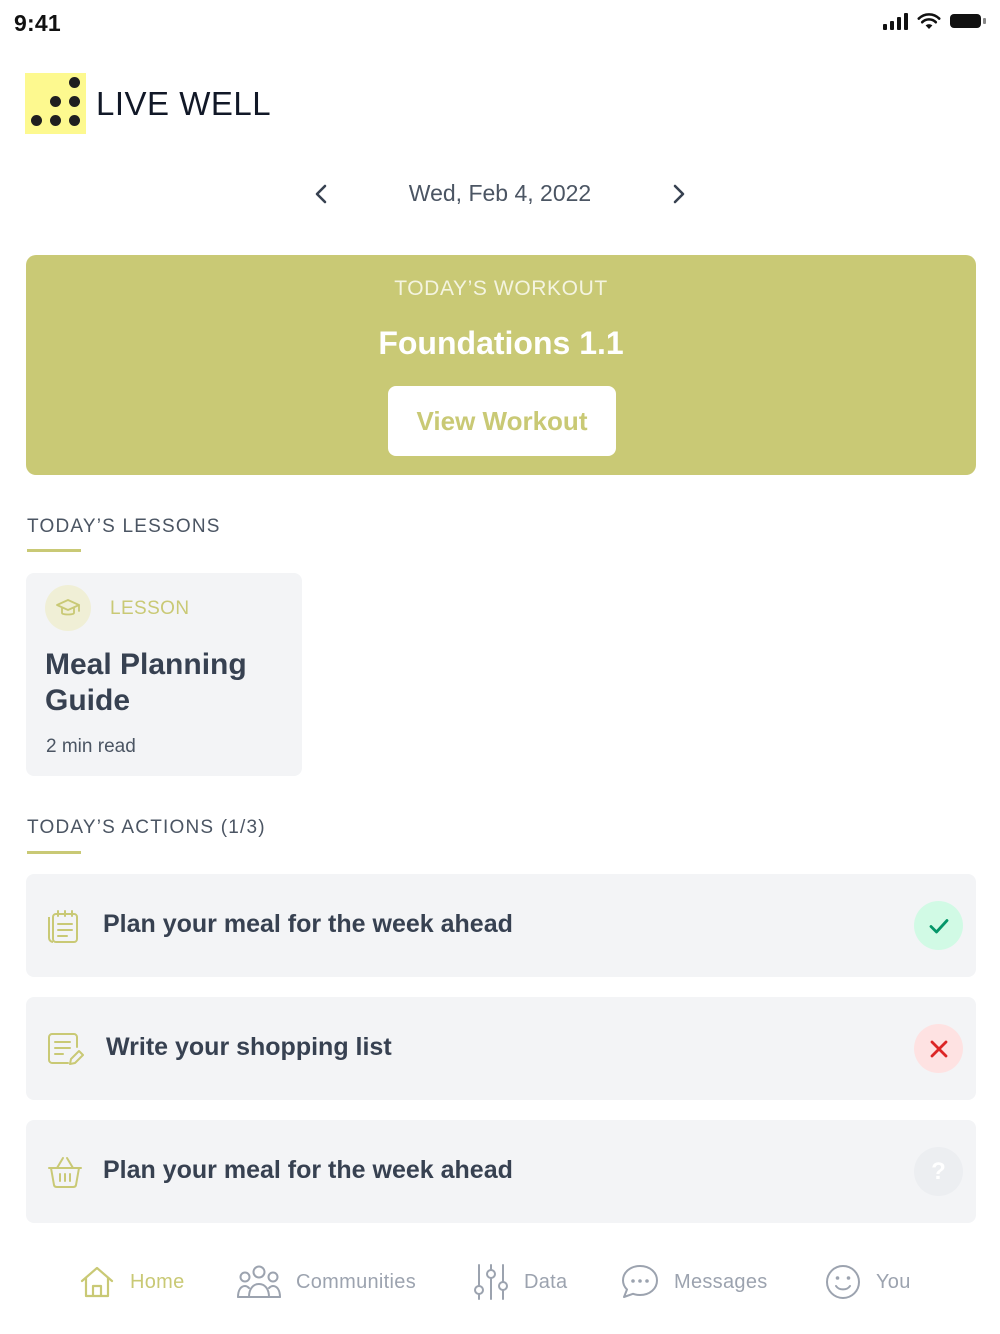 This screenshot has width=1000, height=1334. I want to click on chevron-right-icon, so click(678, 194).